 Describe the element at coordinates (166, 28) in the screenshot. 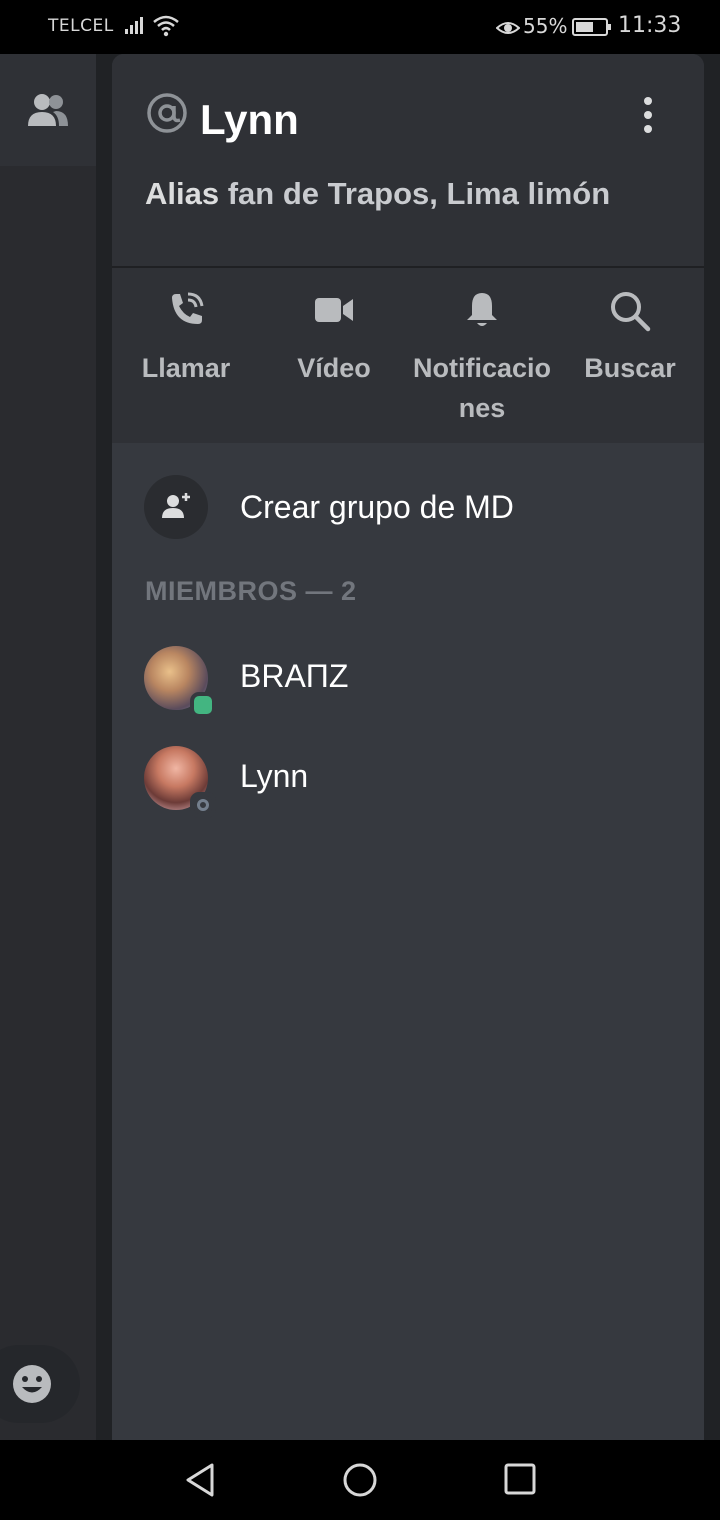

I see `wifi-icon` at that location.